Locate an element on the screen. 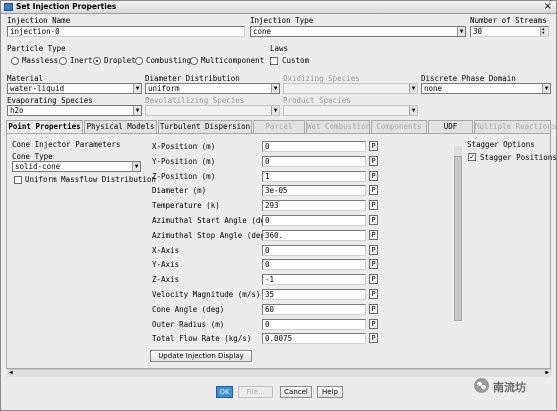  evaporating-species-value: h2o is located at coordinates (17, 110).